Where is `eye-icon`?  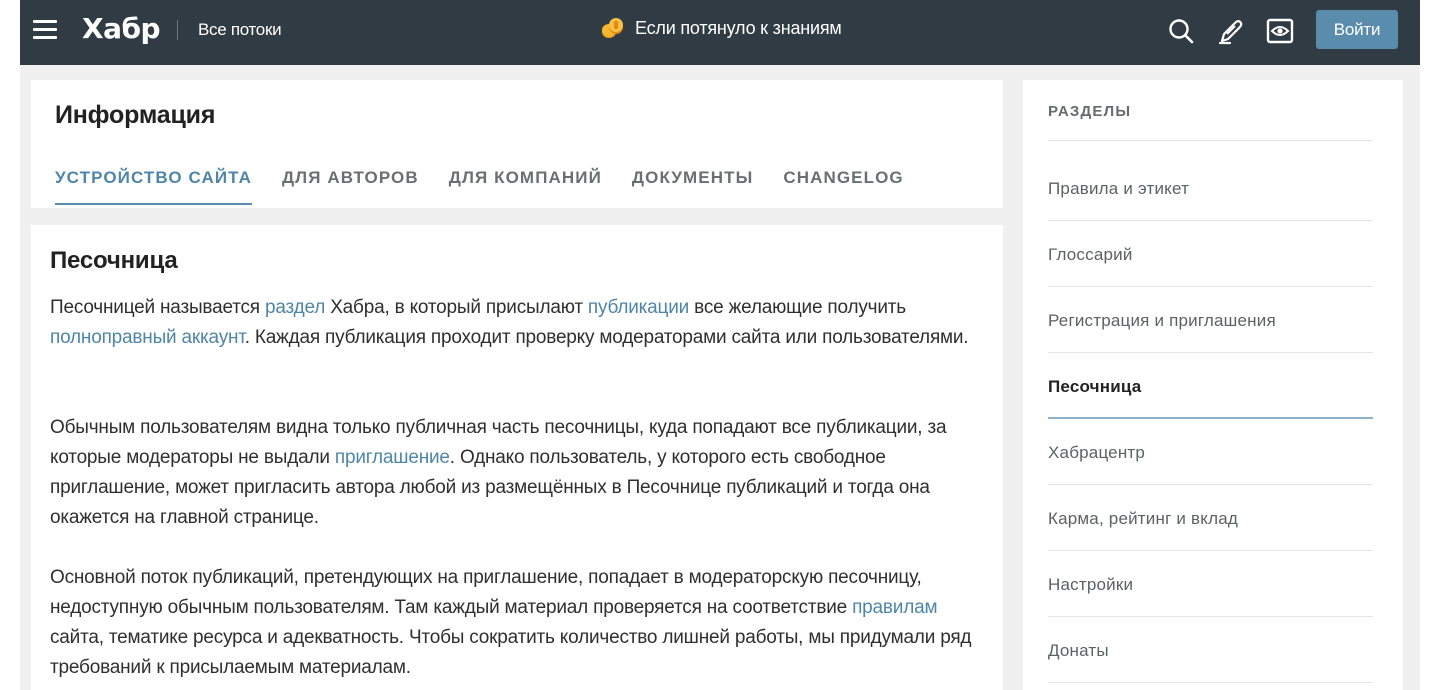
eye-icon is located at coordinates (1280, 31).